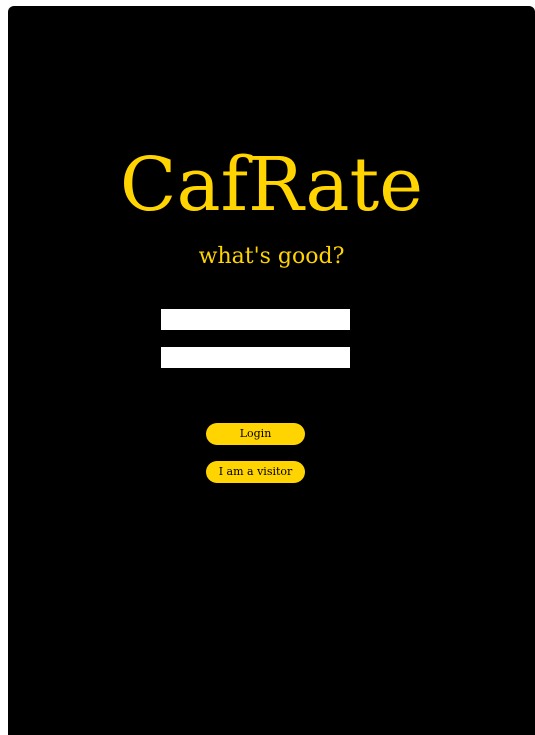 Image resolution: width=535 pixels, height=735 pixels. What do you see at coordinates (271, 256) in the screenshot?
I see `app-tagline: what's good?` at bounding box center [271, 256].